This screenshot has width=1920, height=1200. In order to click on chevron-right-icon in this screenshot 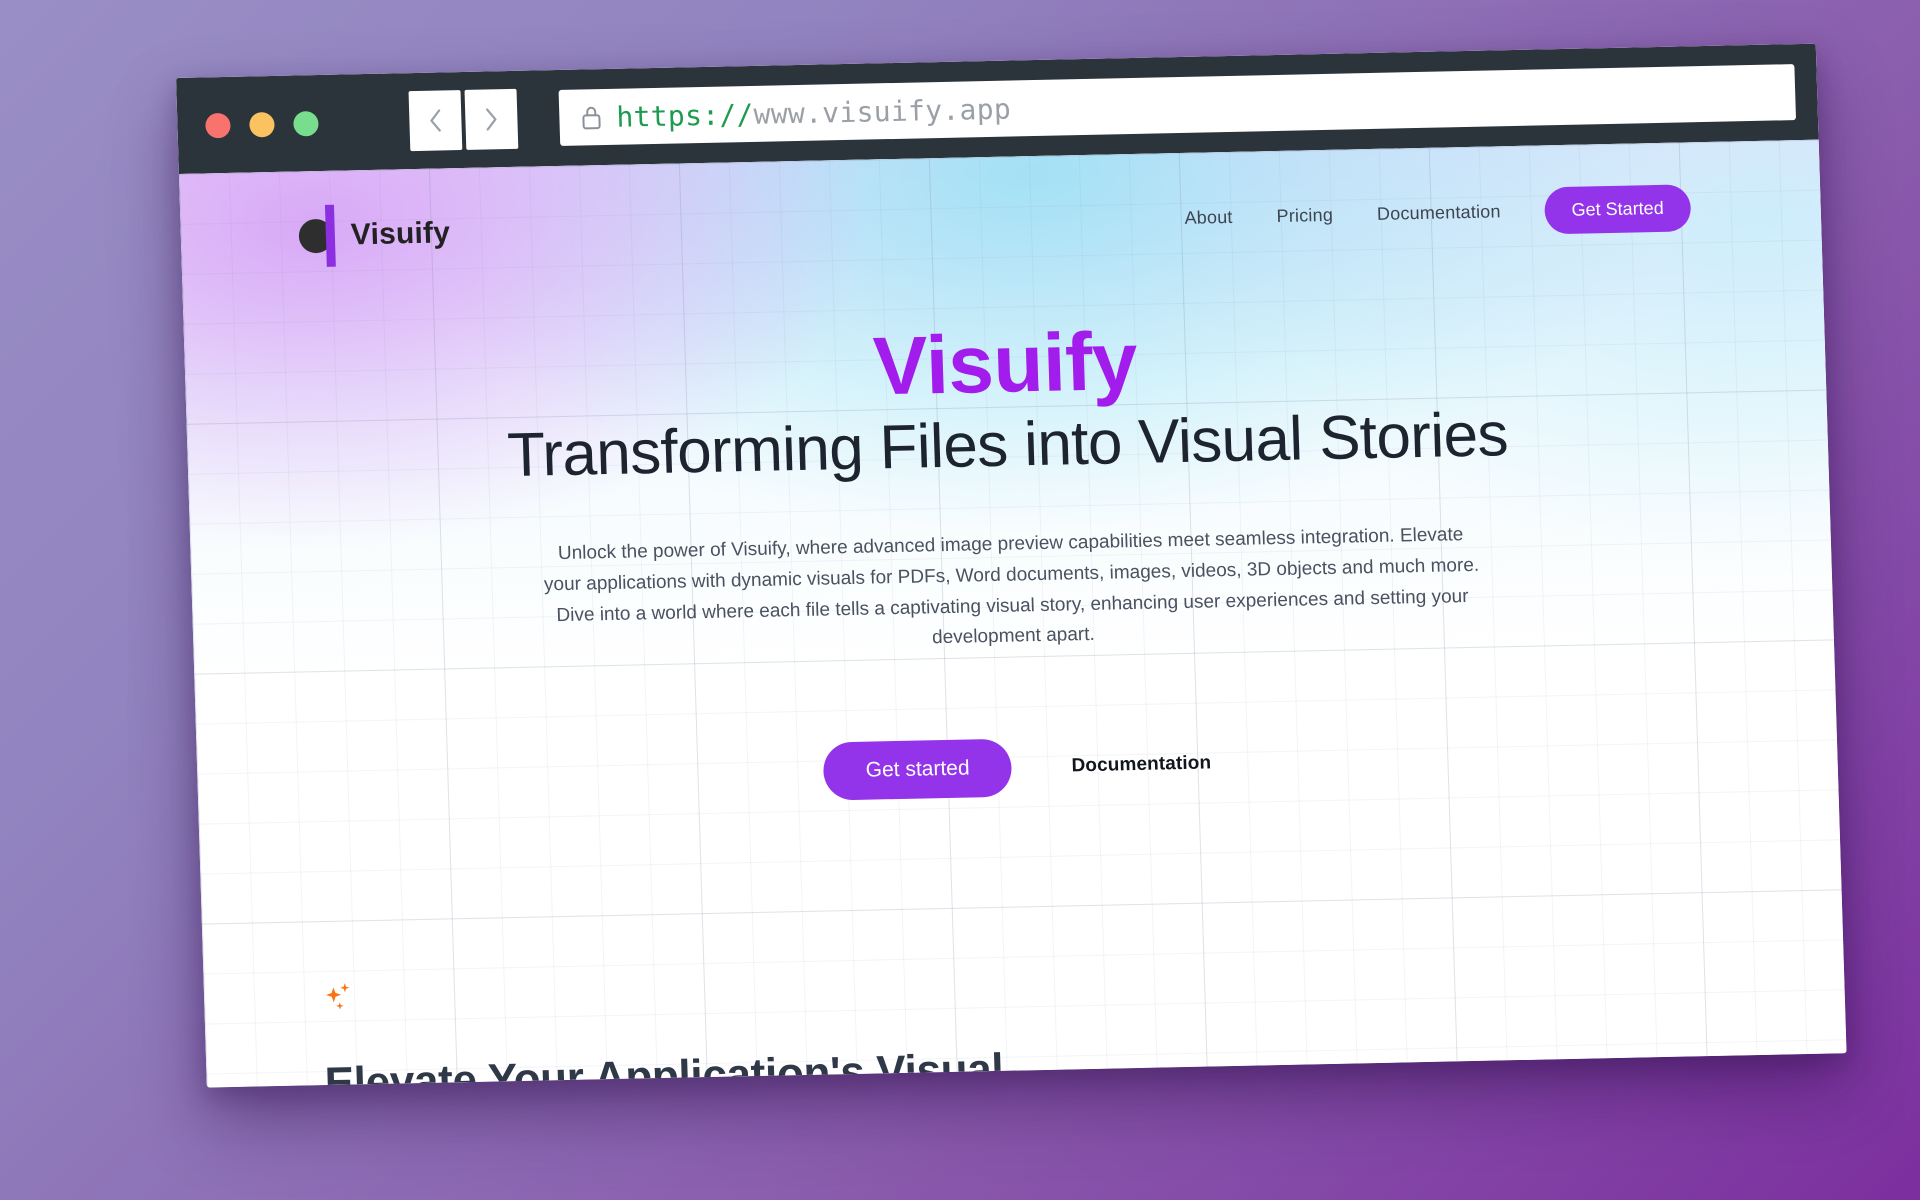, I will do `click(491, 119)`.